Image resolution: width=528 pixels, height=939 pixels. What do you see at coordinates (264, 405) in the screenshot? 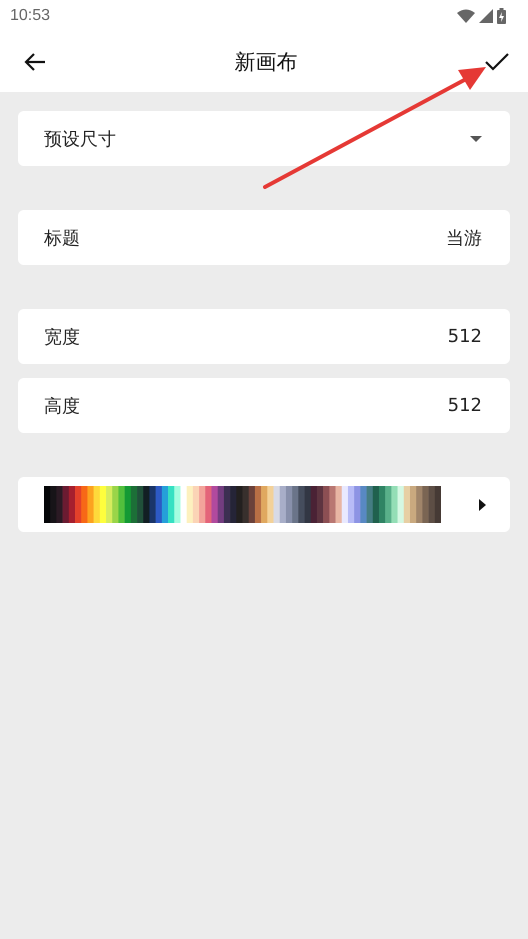
I see `setting-row: 高度 512` at bounding box center [264, 405].